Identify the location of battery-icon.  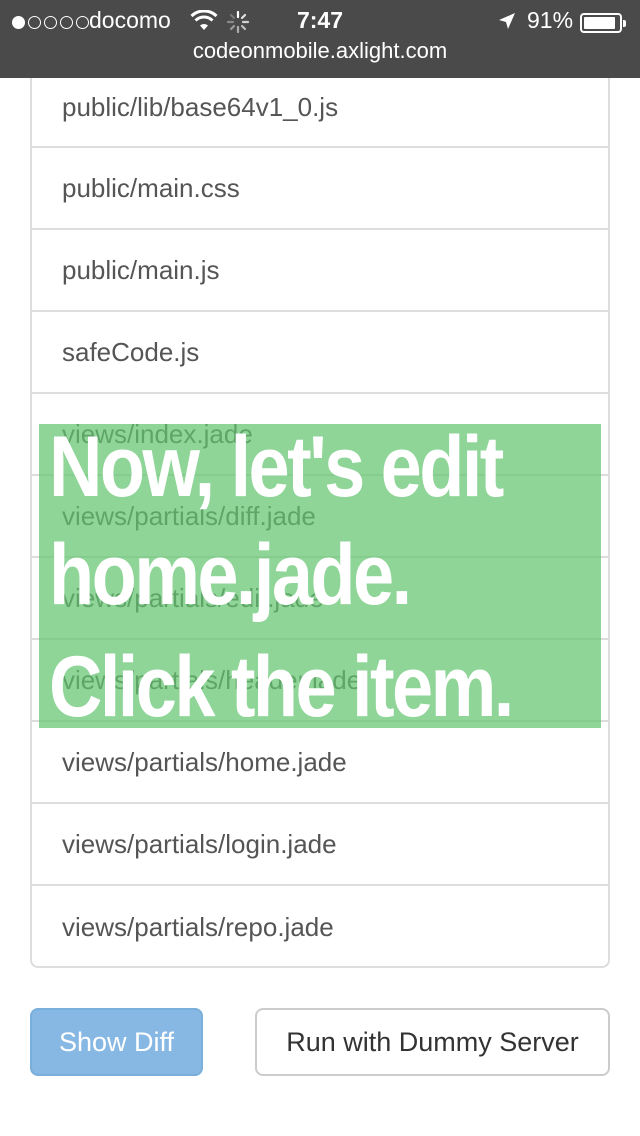
(603, 23).